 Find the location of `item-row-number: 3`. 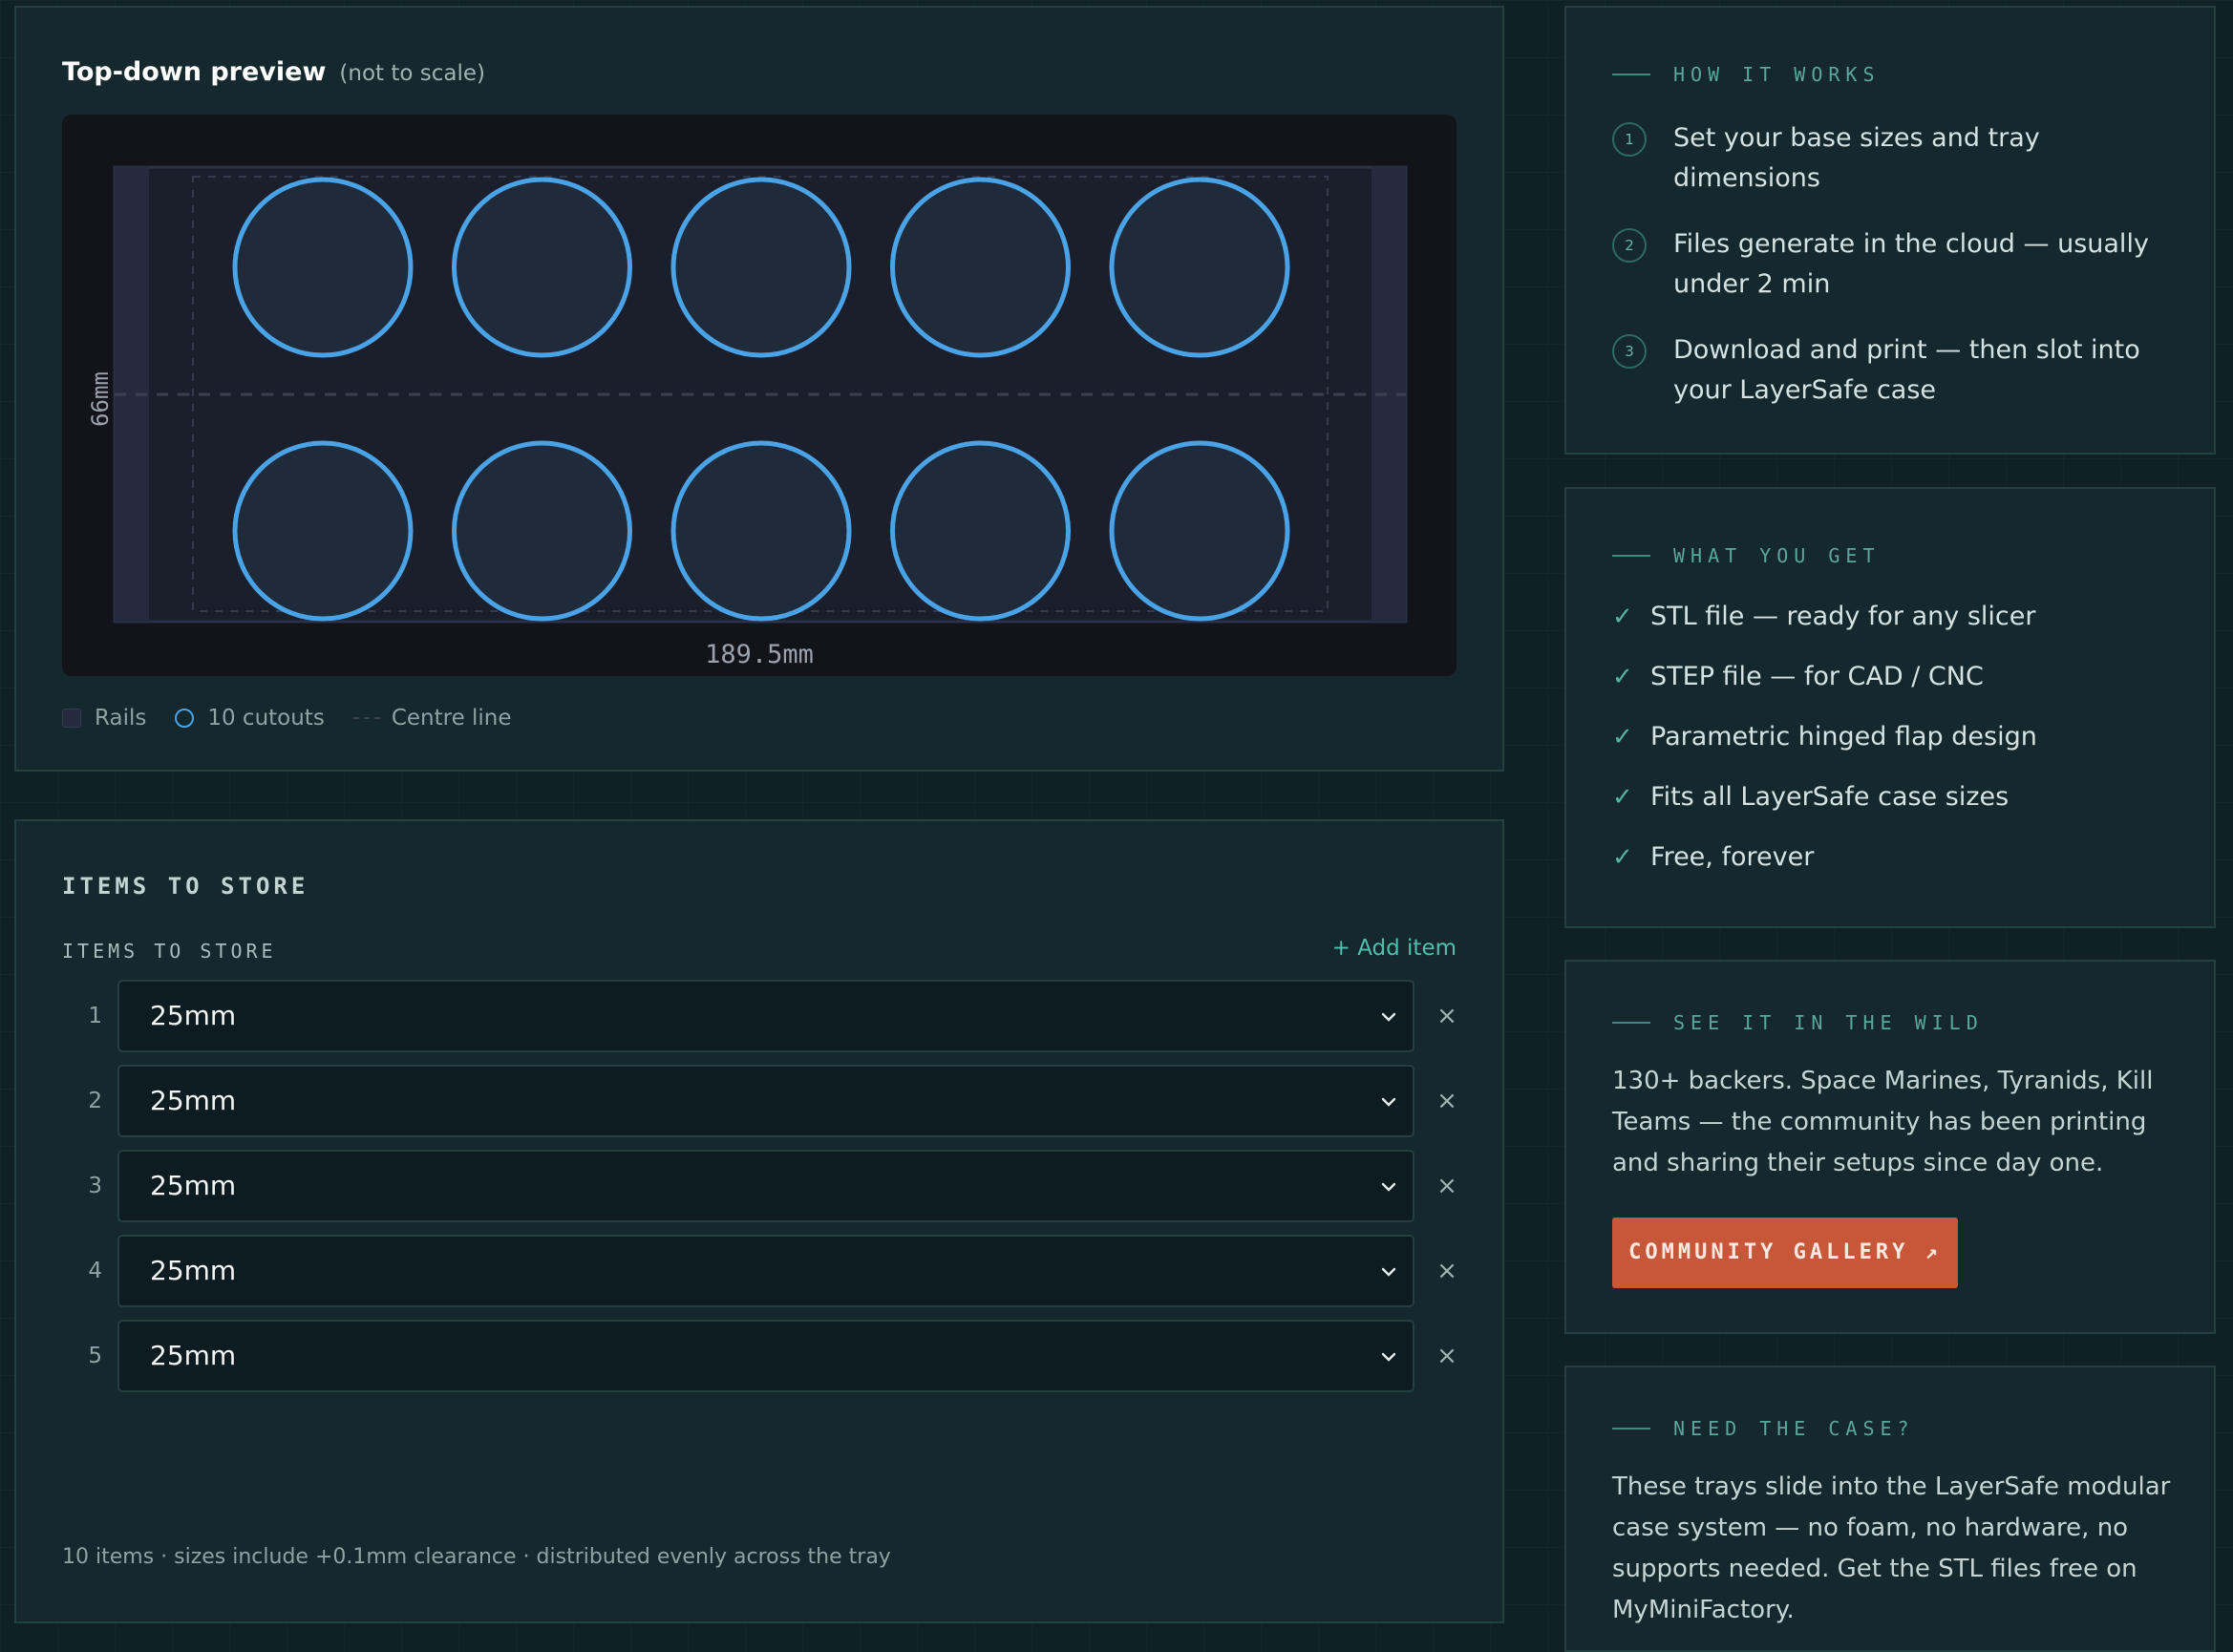

item-row-number: 3 is located at coordinates (95, 1186).